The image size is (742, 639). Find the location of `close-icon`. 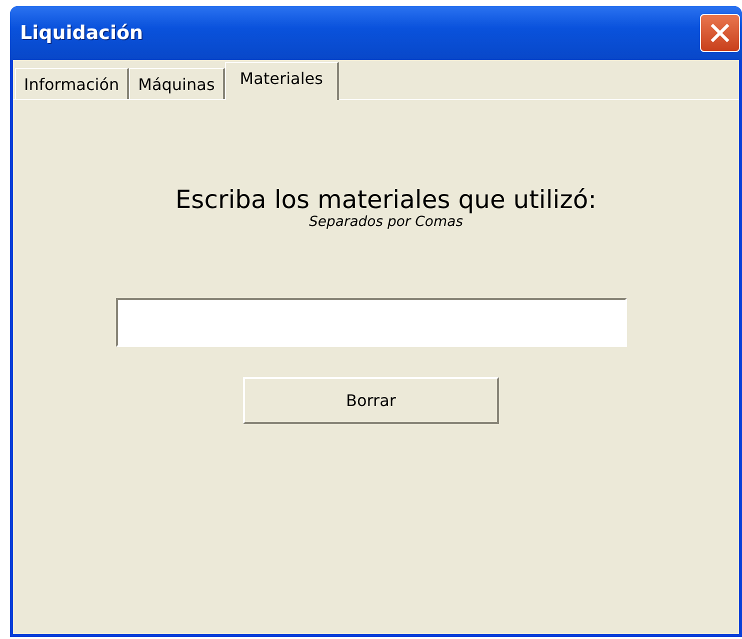

close-icon is located at coordinates (720, 33).